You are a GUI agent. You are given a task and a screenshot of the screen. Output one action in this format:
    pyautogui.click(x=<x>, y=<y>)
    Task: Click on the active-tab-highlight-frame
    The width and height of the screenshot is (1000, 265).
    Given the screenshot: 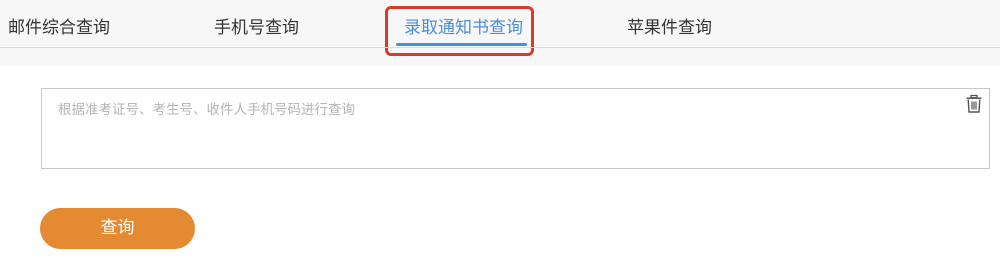 What is the action you would take?
    pyautogui.click(x=459, y=31)
    